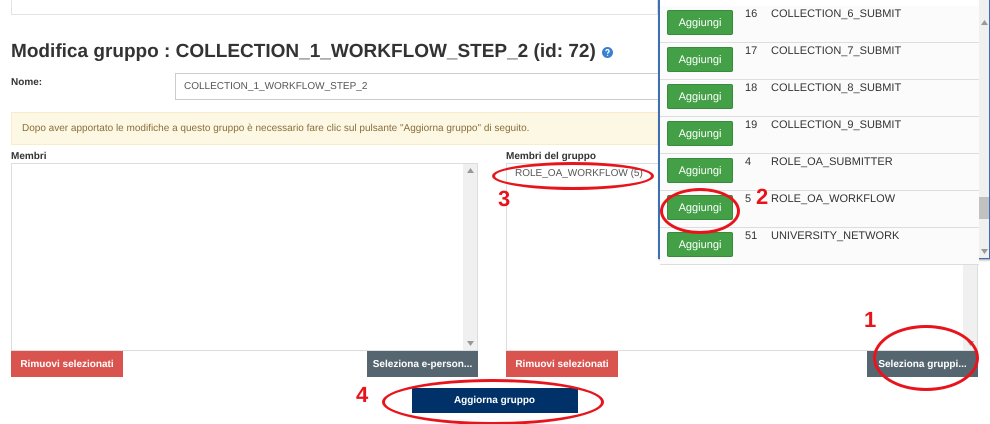  I want to click on group-id: 51, so click(751, 236).